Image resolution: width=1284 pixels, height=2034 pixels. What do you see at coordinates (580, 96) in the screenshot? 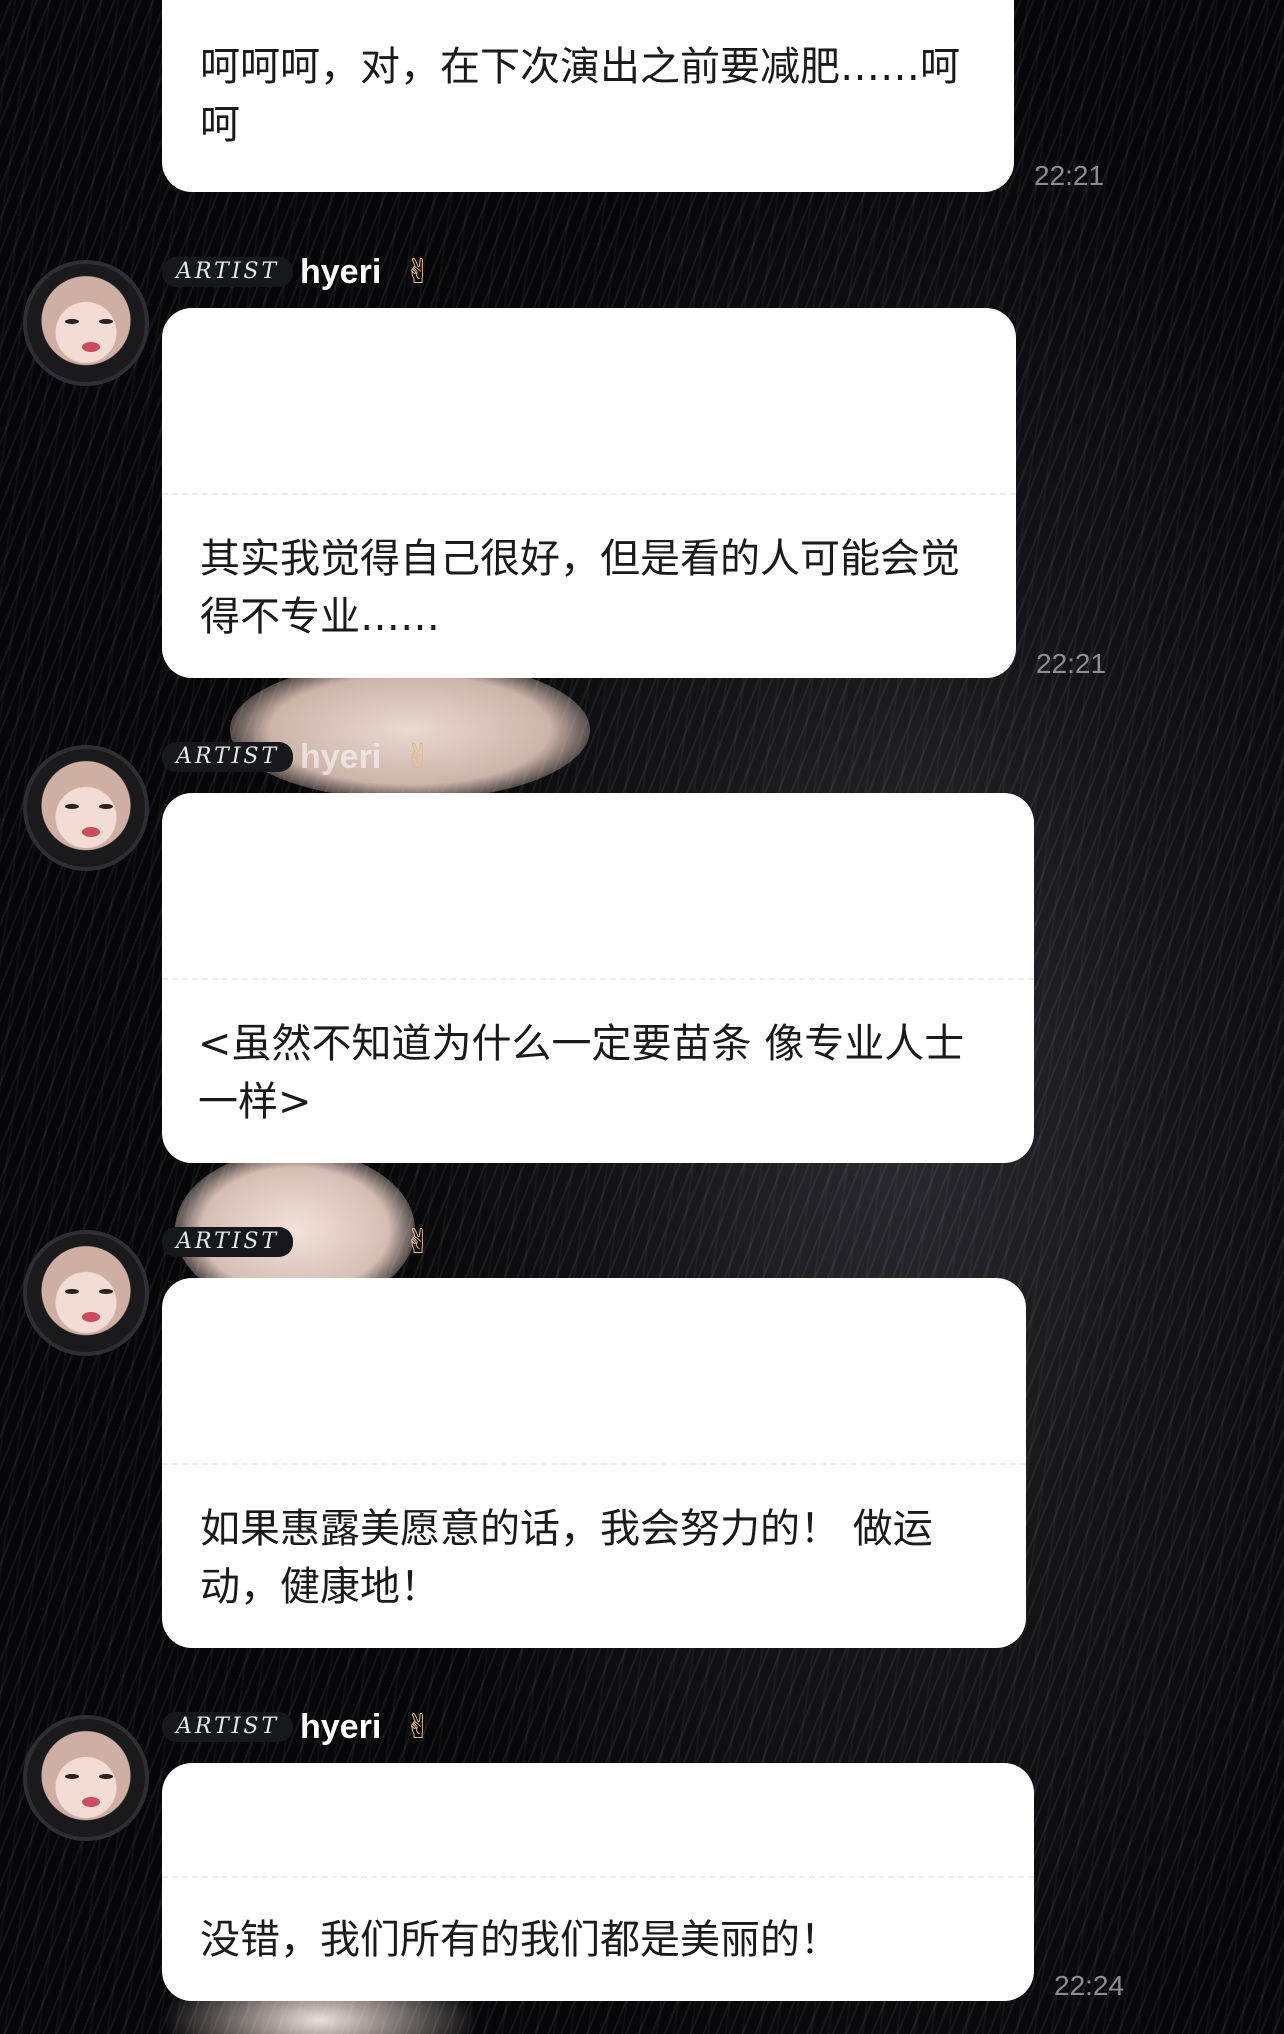
I see `message-text: 呵呵呵，对，在下次演出之前要减肥……呵呵` at bounding box center [580, 96].